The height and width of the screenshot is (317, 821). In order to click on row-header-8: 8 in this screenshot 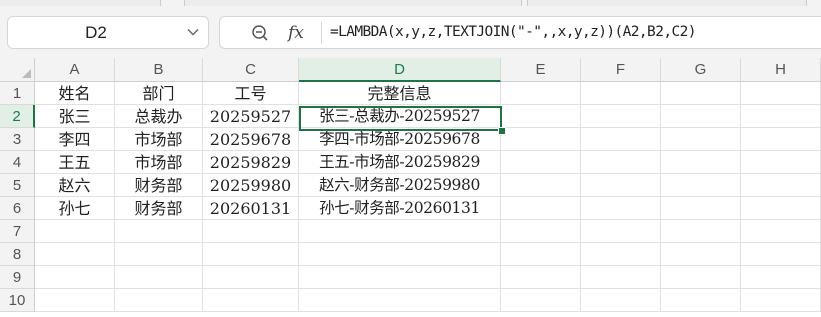, I will do `click(17, 254)`.